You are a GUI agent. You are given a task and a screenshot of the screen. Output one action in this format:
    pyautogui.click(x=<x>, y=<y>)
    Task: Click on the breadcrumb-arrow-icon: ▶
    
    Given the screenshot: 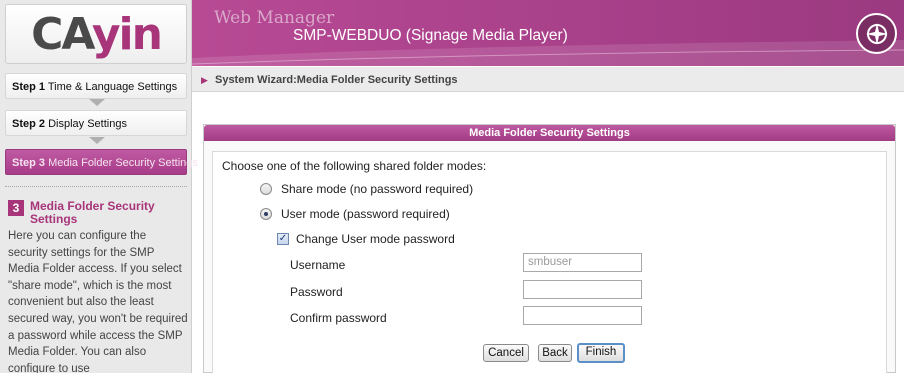 What is the action you would take?
    pyautogui.click(x=204, y=80)
    